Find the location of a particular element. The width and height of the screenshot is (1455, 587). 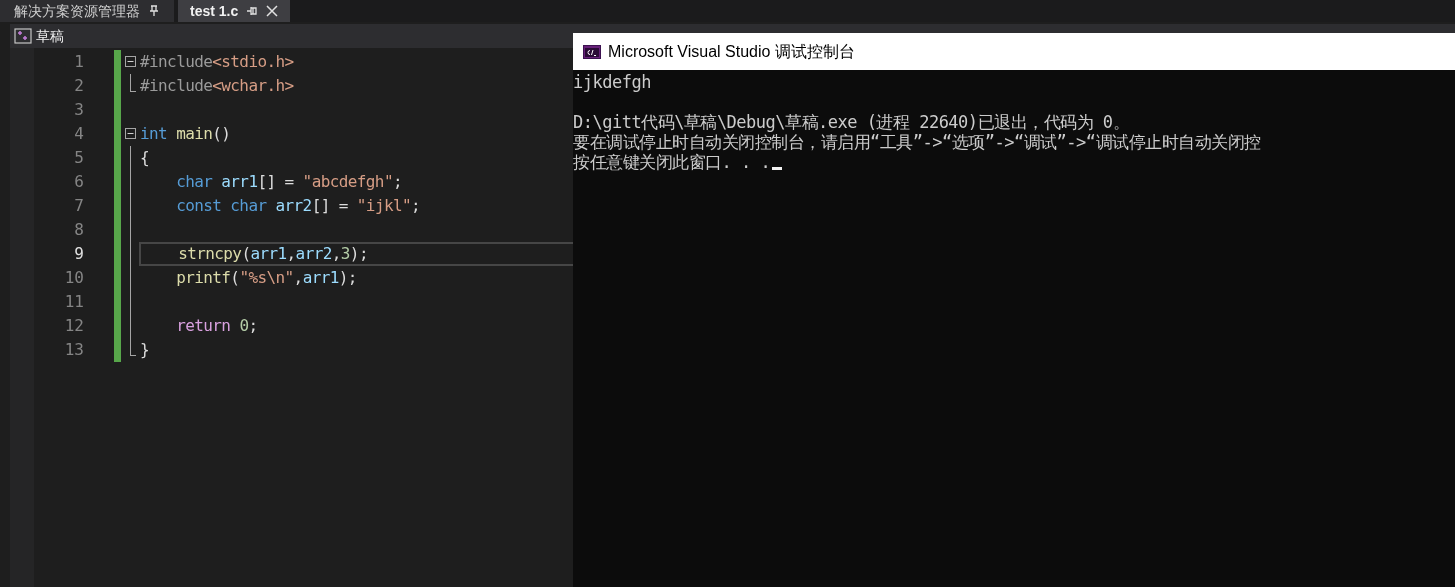

console-app-icon is located at coordinates (592, 51).